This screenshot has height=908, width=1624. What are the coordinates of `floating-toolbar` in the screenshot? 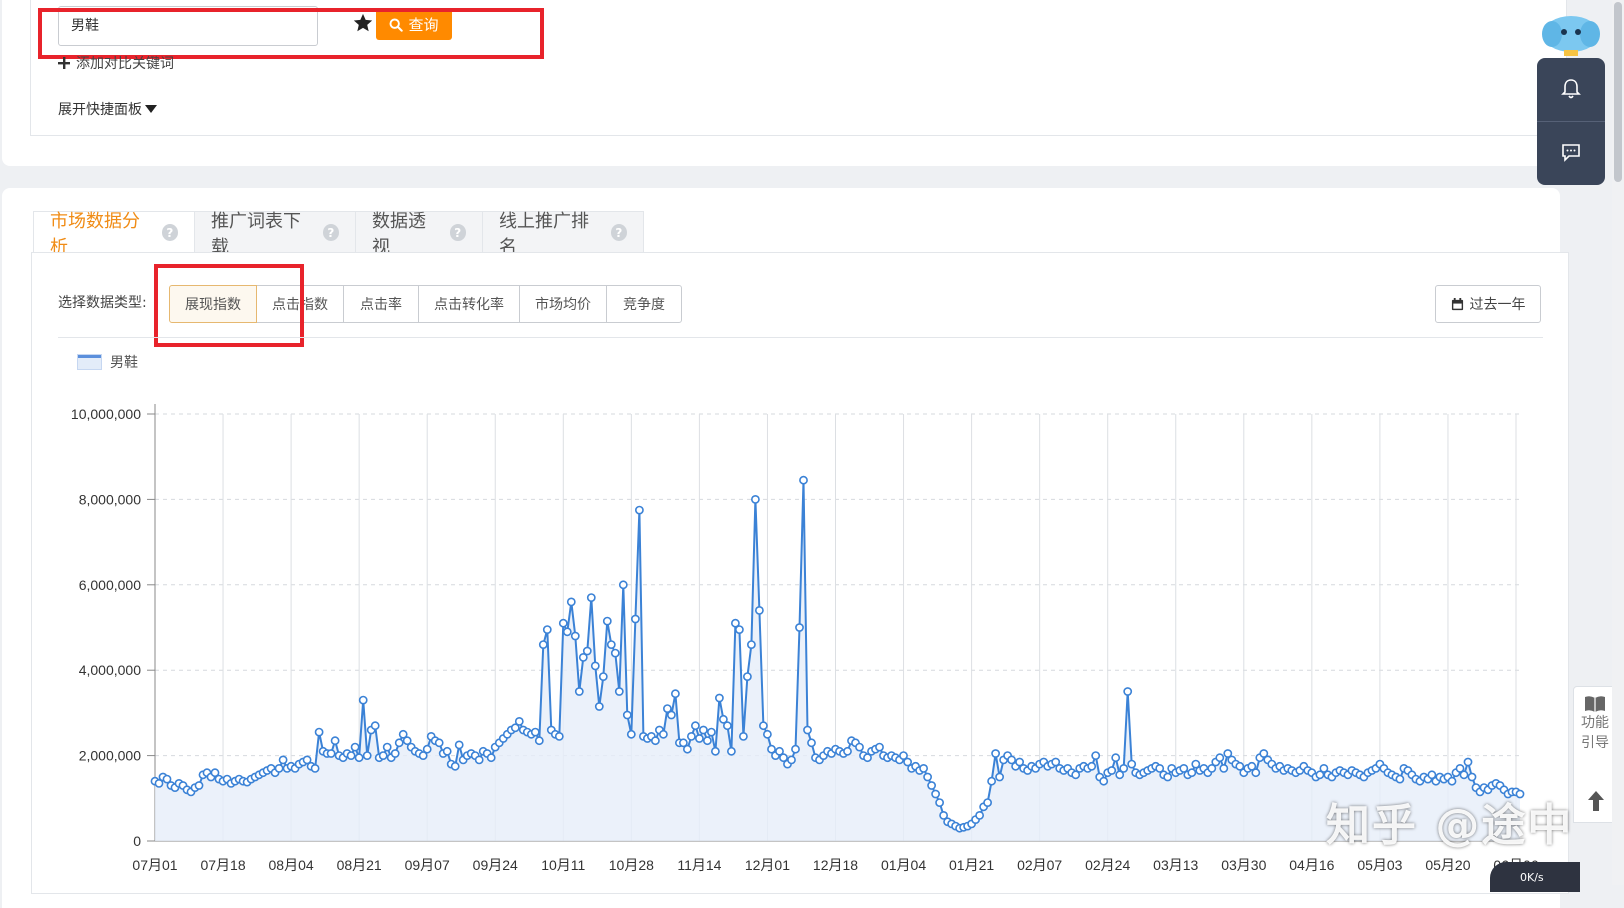 It's located at (1571, 121).